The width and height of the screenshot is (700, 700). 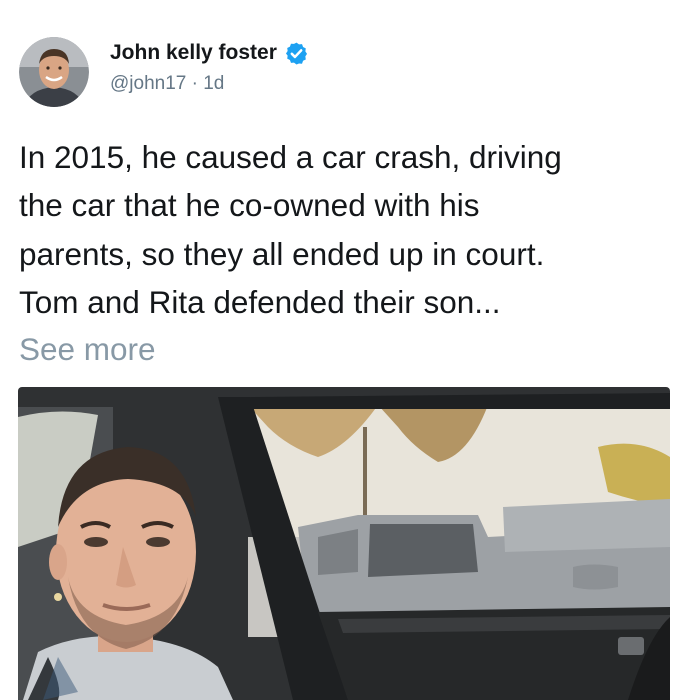 What do you see at coordinates (148, 83) in the screenshot?
I see `author-handle: @john17` at bounding box center [148, 83].